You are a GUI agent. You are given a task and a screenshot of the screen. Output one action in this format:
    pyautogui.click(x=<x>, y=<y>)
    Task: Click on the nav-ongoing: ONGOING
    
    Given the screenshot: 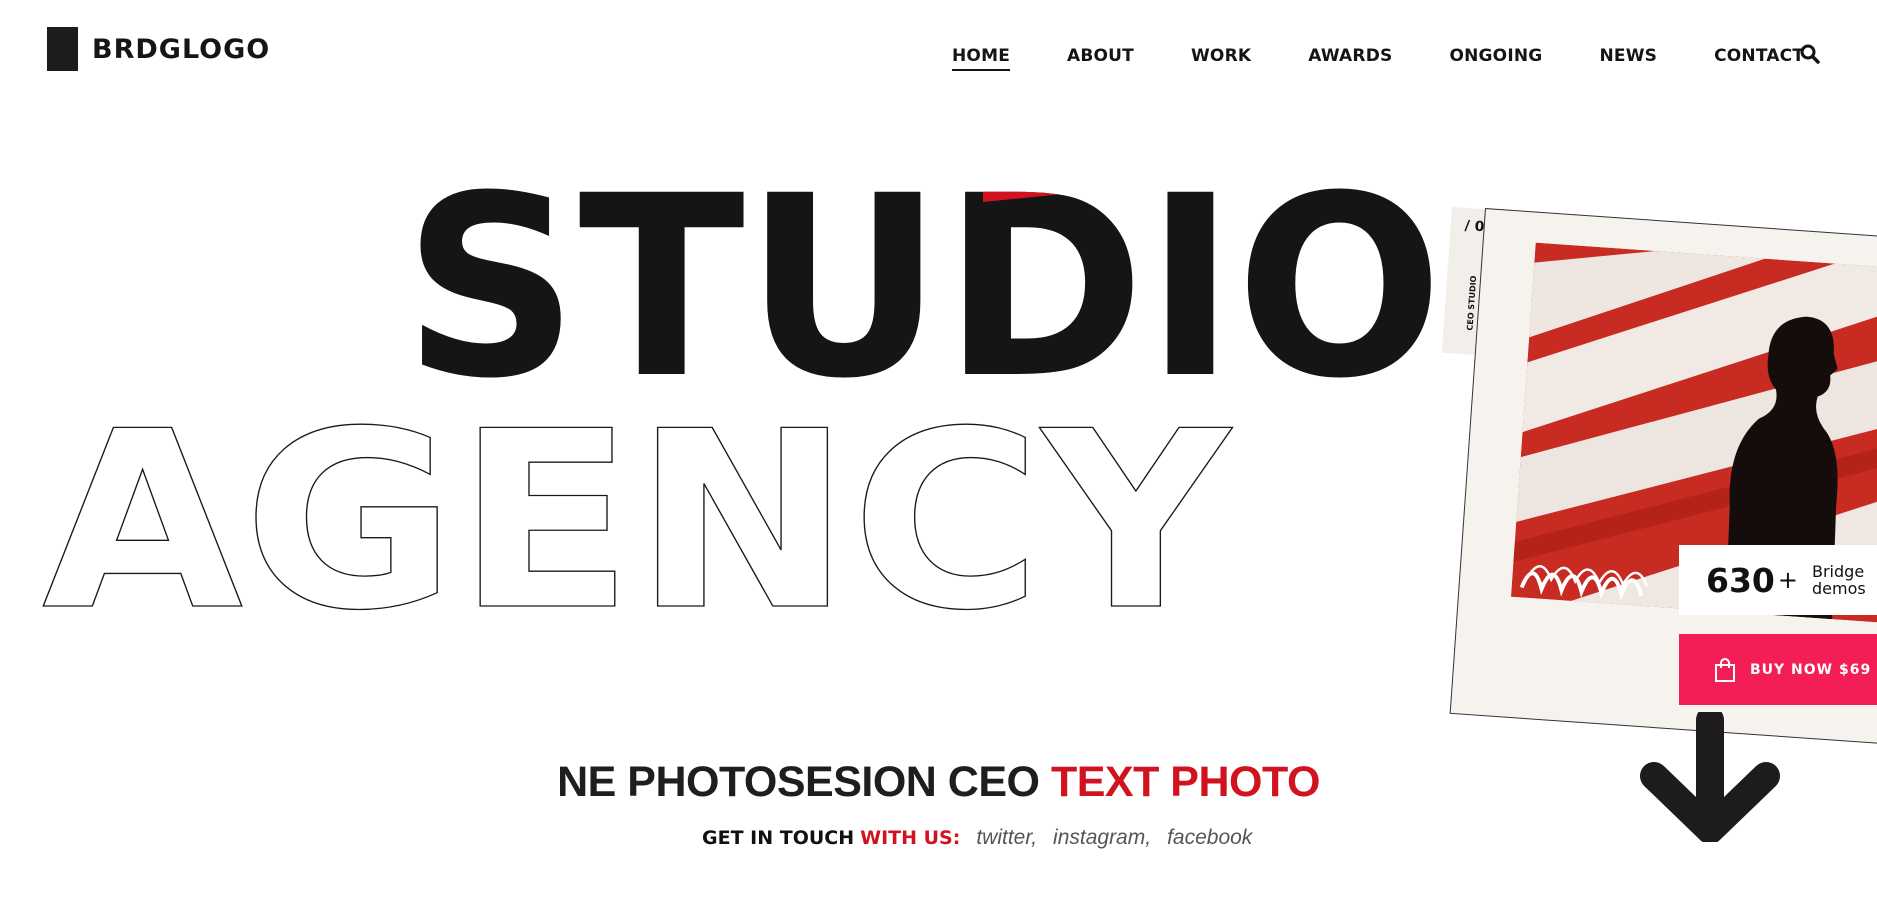 What is the action you would take?
    pyautogui.click(x=1495, y=56)
    